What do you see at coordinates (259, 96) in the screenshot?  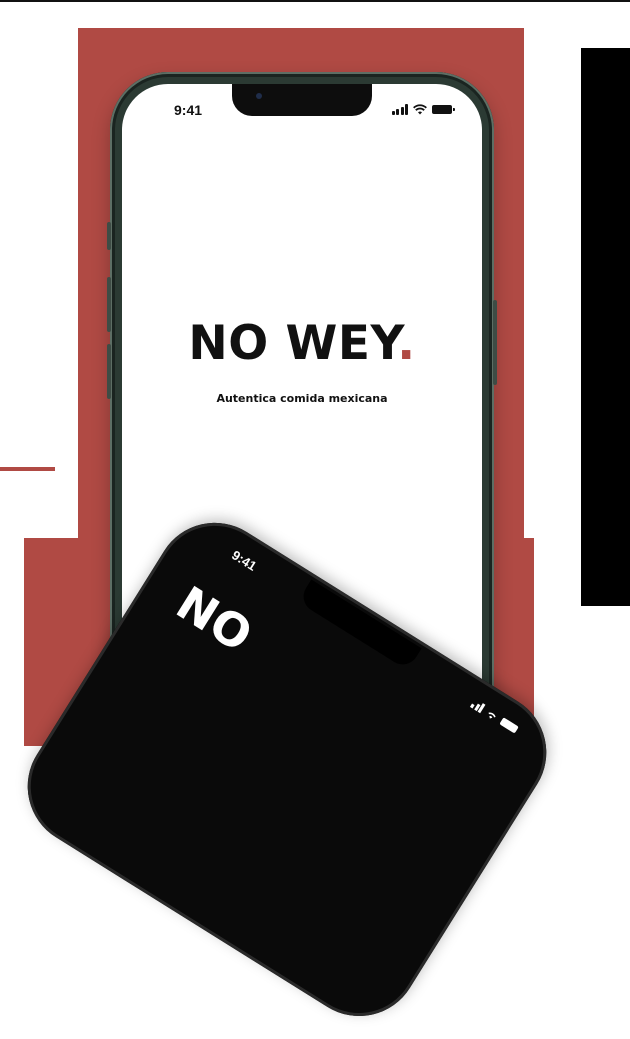 I see `camera-icon` at bounding box center [259, 96].